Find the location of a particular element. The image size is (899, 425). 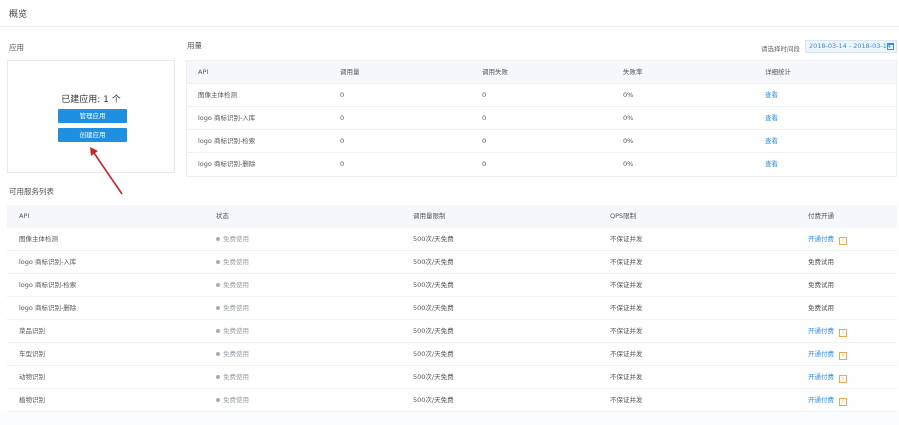

services-header-status: 状态 is located at coordinates (222, 216).